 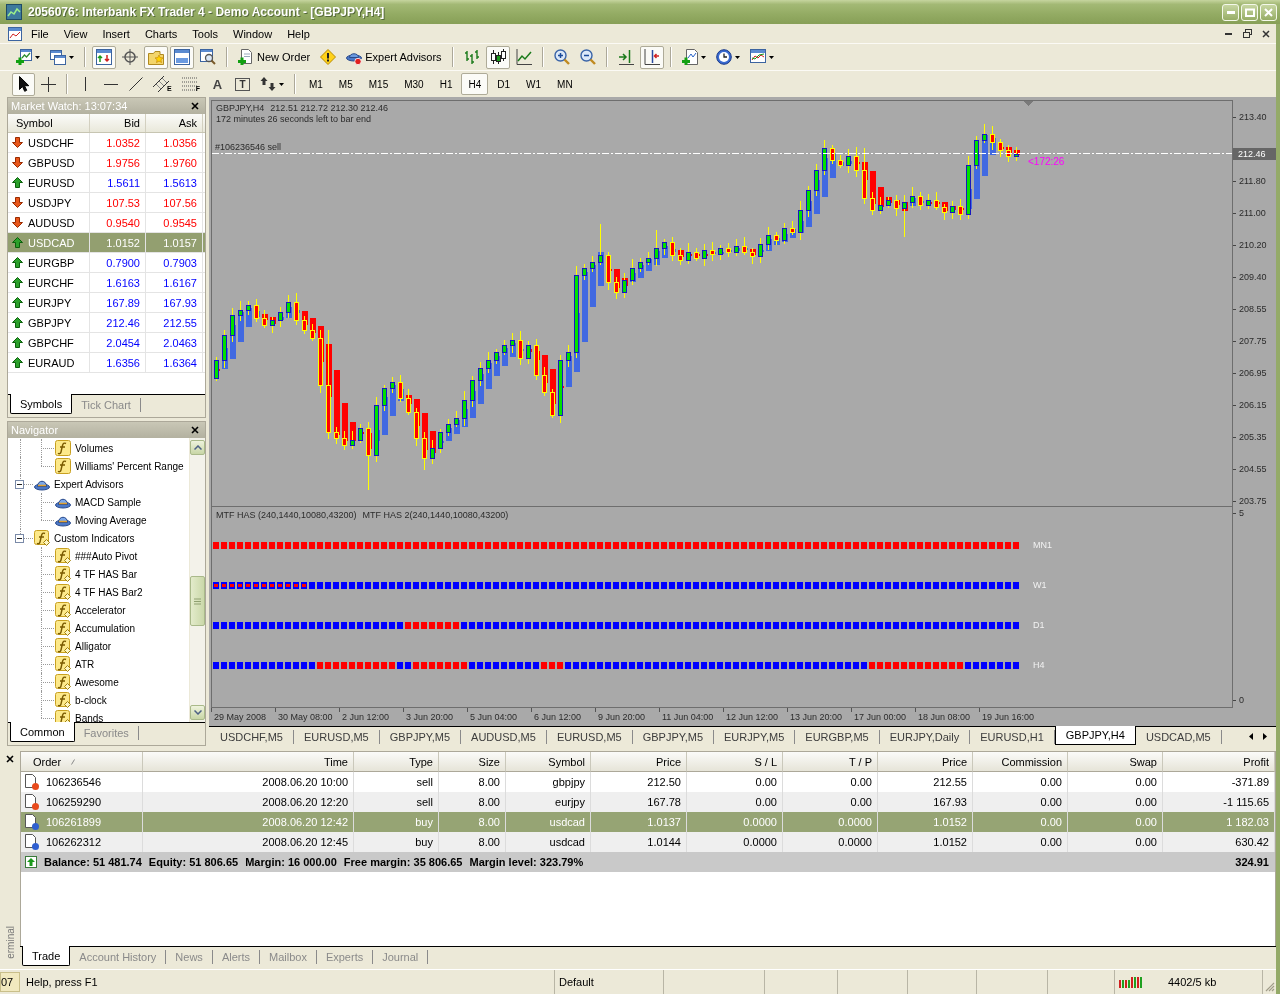 I want to click on timeframe-button: M5, so click(x=345, y=84).